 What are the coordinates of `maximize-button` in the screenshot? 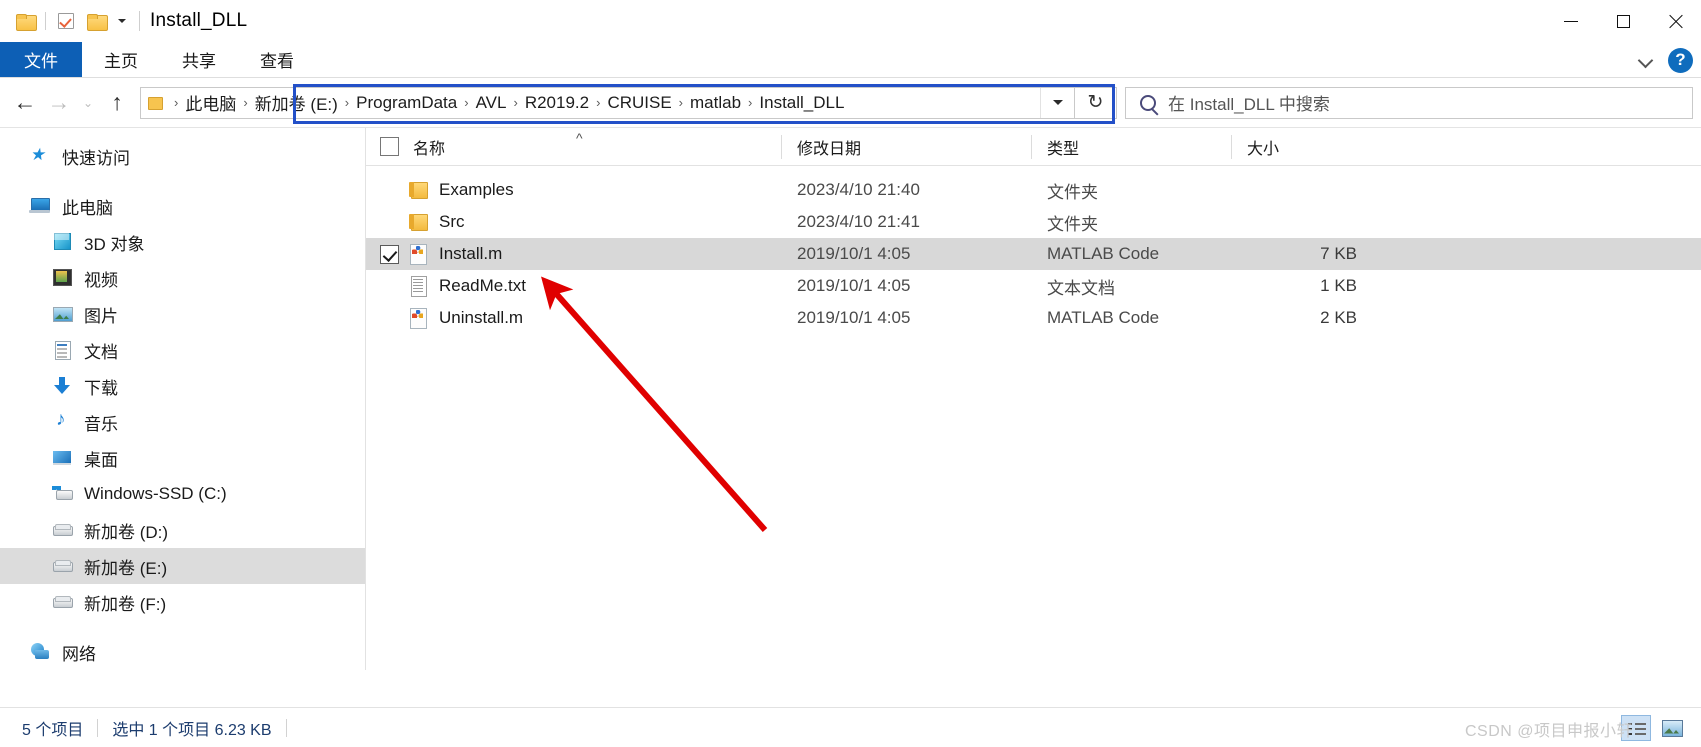 It's located at (1623, 21).